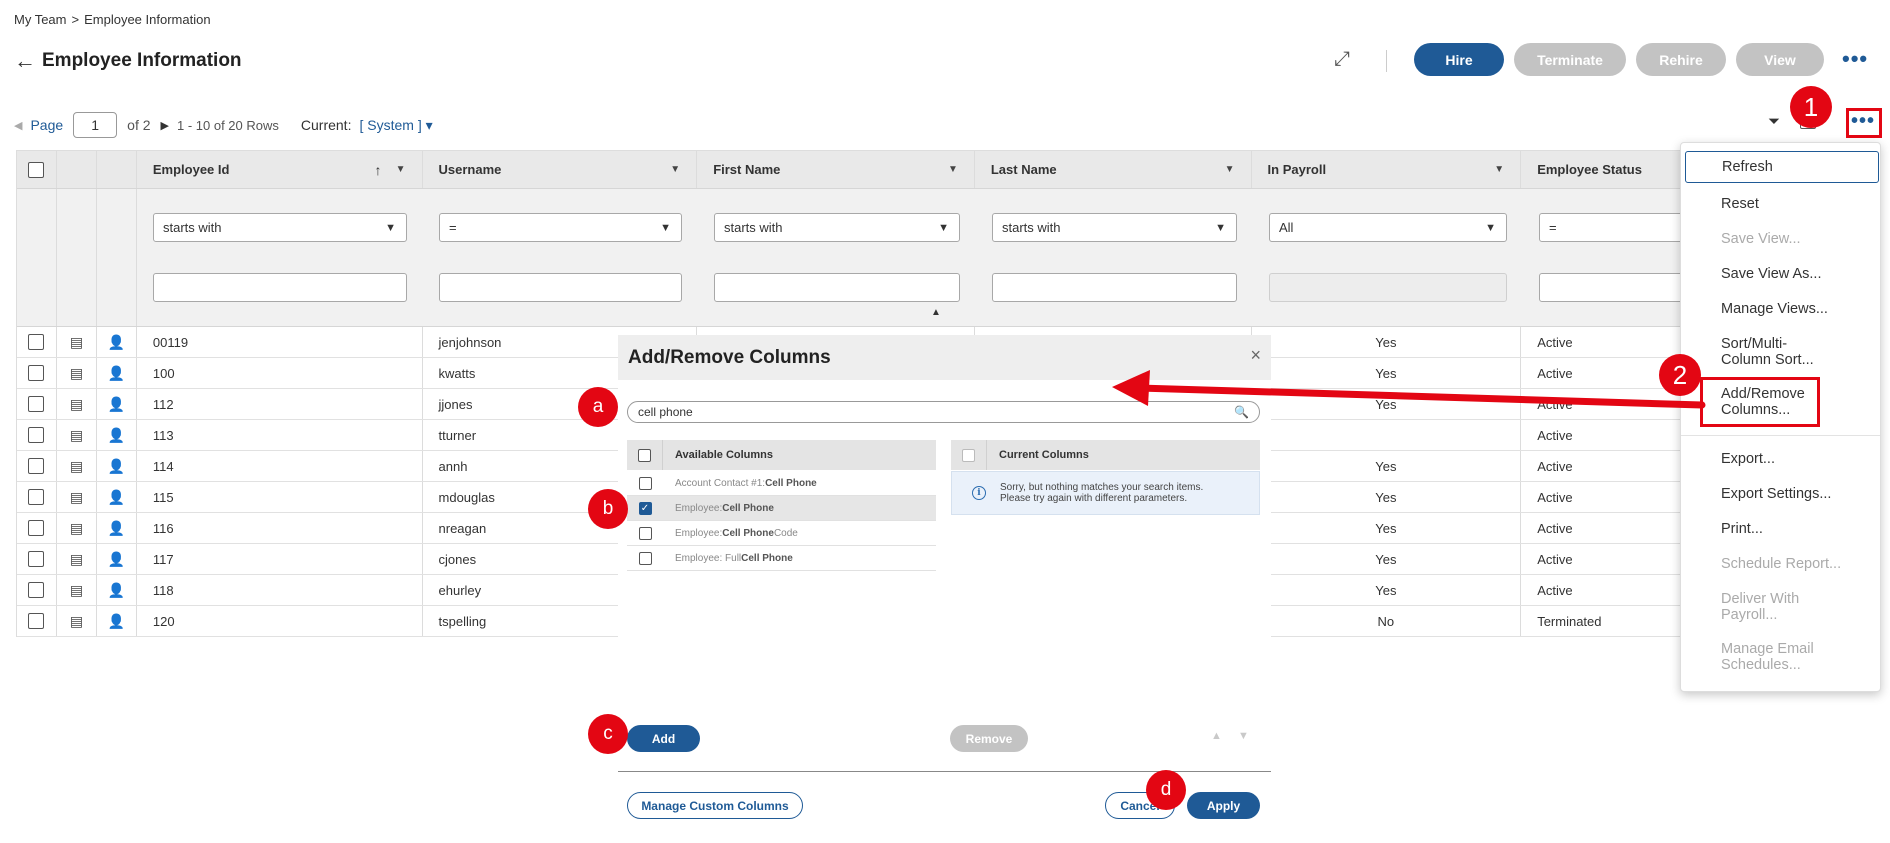  What do you see at coordinates (1113, 169) in the screenshot?
I see `column-header-last-name: Last Name ▼` at bounding box center [1113, 169].